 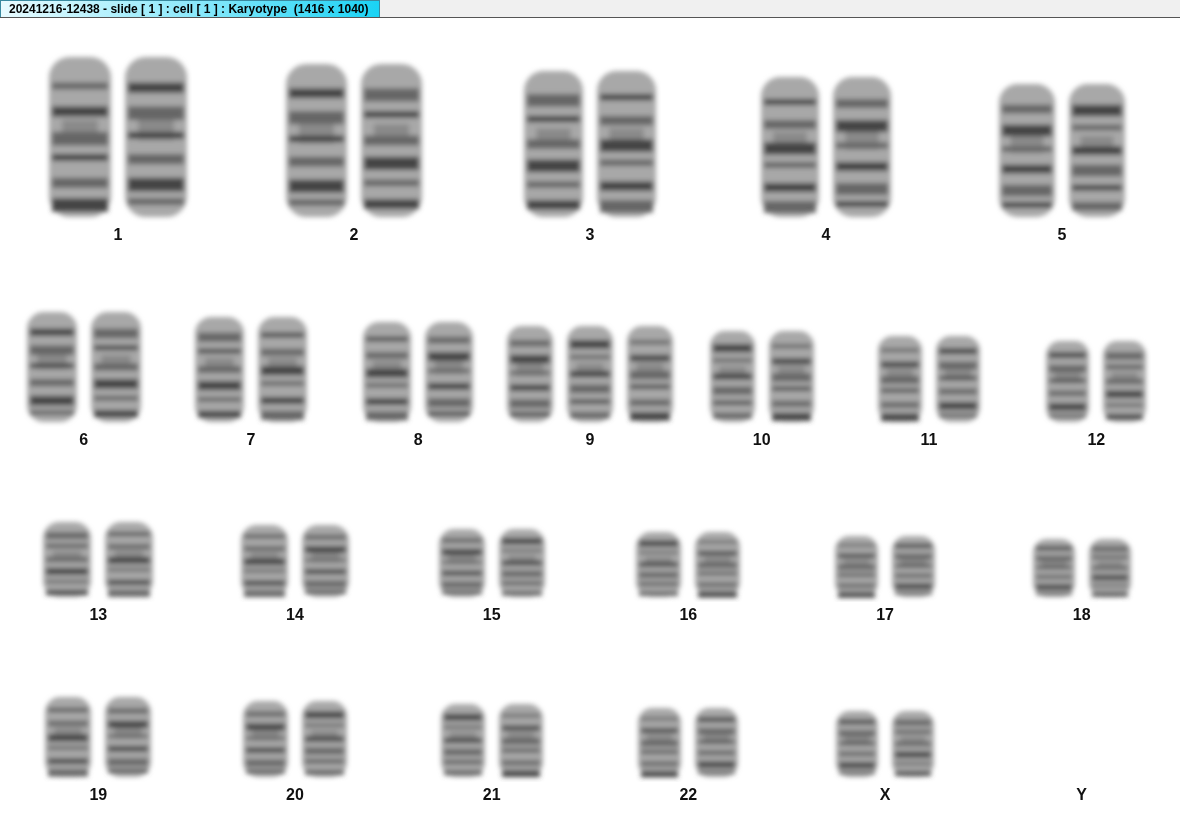 I want to click on chromosome-label: 13, so click(x=98, y=615).